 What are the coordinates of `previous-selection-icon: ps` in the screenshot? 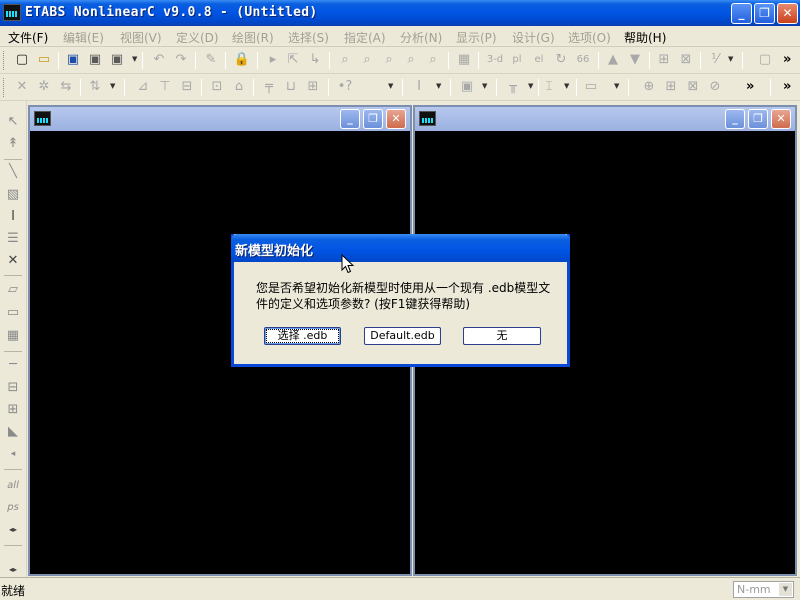 It's located at (13, 508).